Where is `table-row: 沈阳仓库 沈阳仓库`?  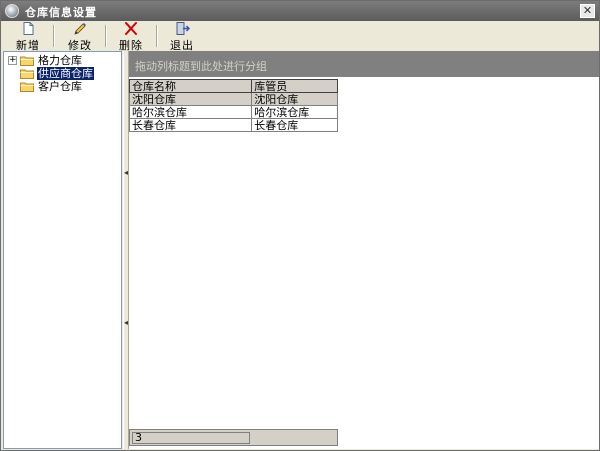
table-row: 沈阳仓库 沈阳仓库 is located at coordinates (233, 99).